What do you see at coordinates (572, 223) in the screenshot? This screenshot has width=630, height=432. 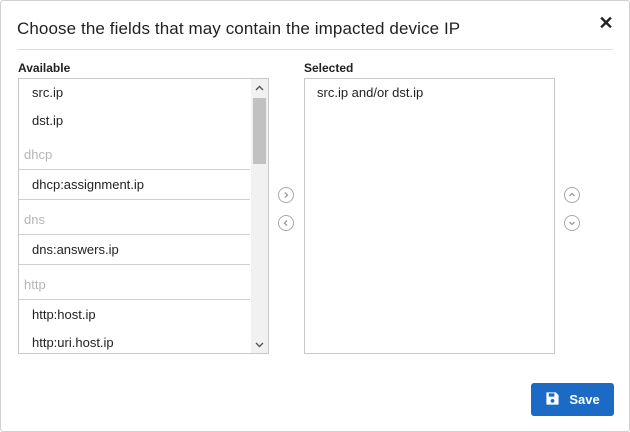 I see `chevron-down-circle-icon` at bounding box center [572, 223].